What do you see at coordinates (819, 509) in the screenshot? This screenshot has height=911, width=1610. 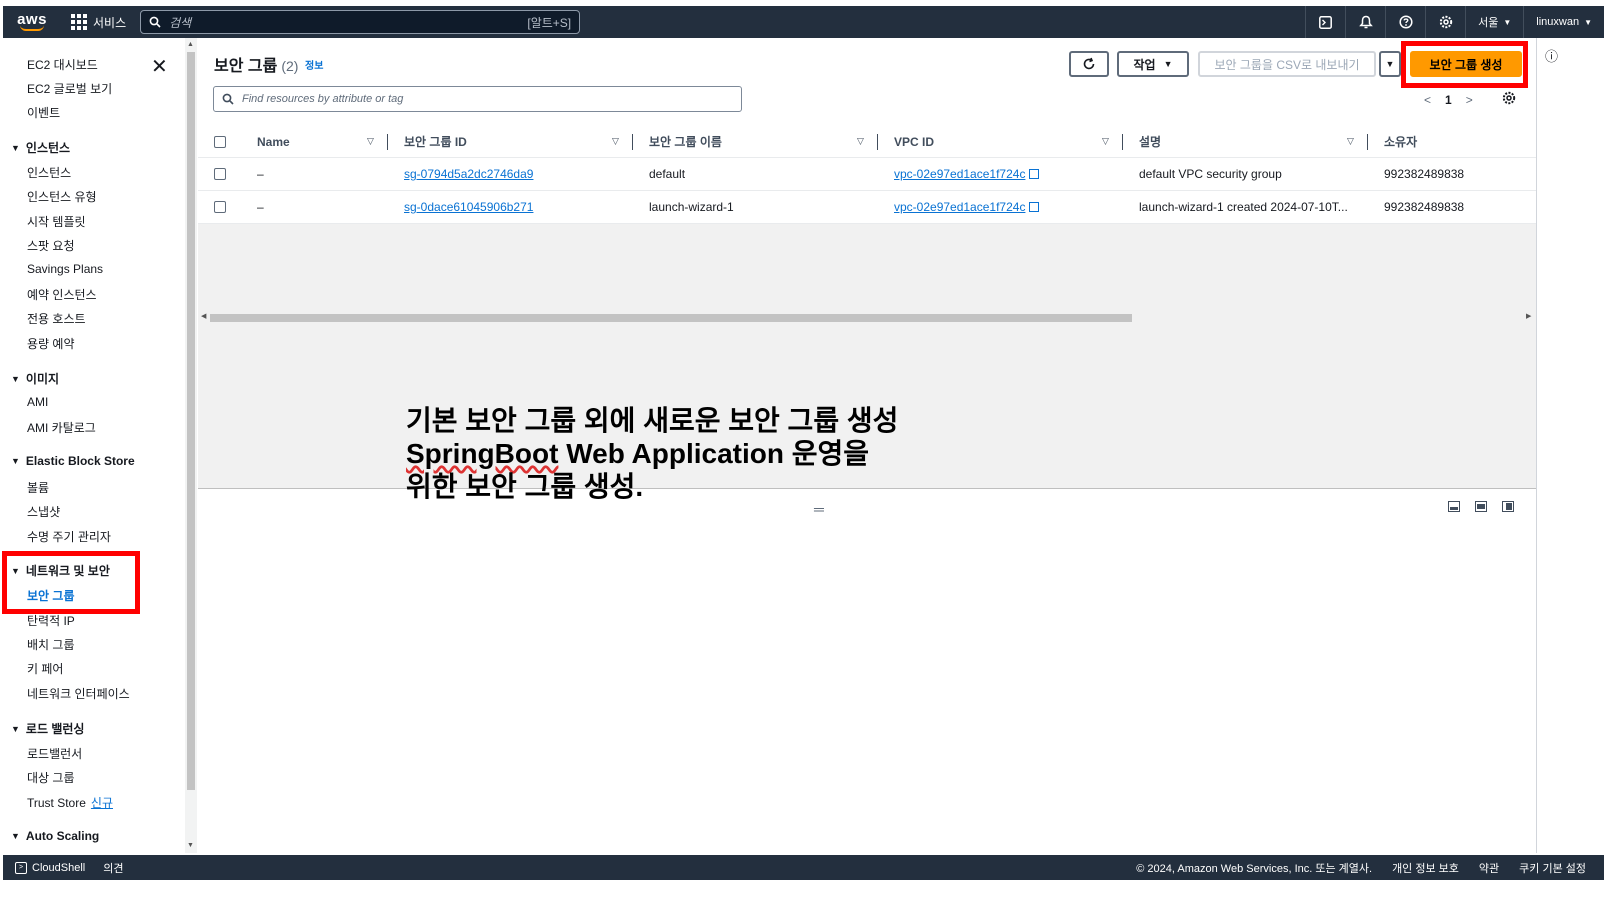 I see `drag-handle-icon: ═` at bounding box center [819, 509].